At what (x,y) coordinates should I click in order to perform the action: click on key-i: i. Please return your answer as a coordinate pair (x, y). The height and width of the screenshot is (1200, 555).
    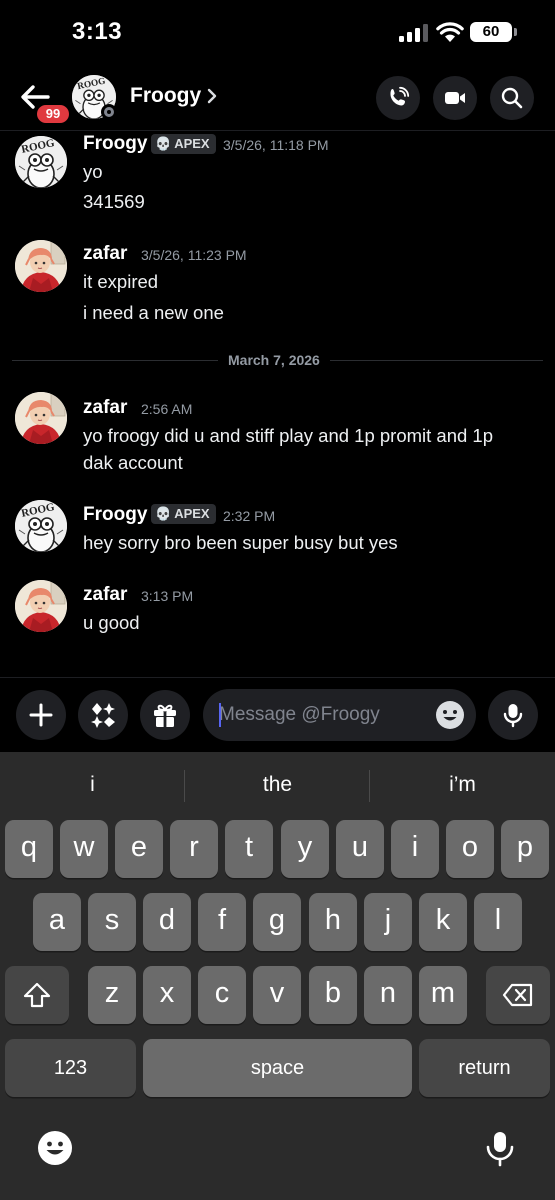
    Looking at the image, I should click on (415, 849).